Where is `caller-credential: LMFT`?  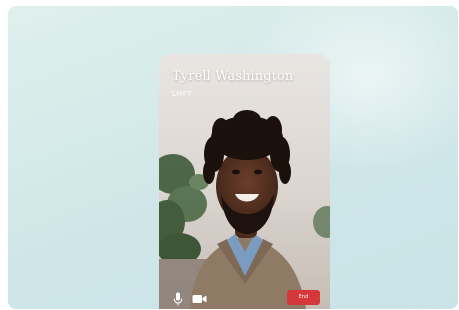 caller-credential: LMFT is located at coordinates (182, 94).